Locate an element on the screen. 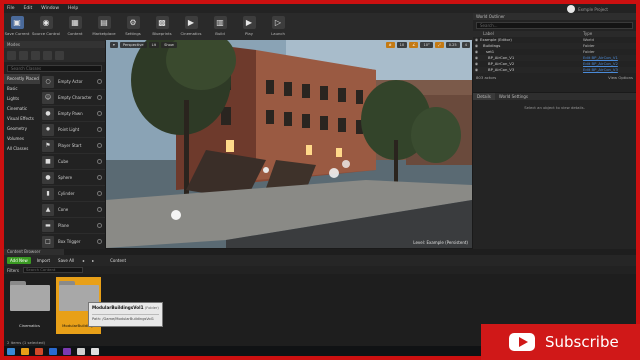  toolbar-button-label: Play is located at coordinates (249, 33).